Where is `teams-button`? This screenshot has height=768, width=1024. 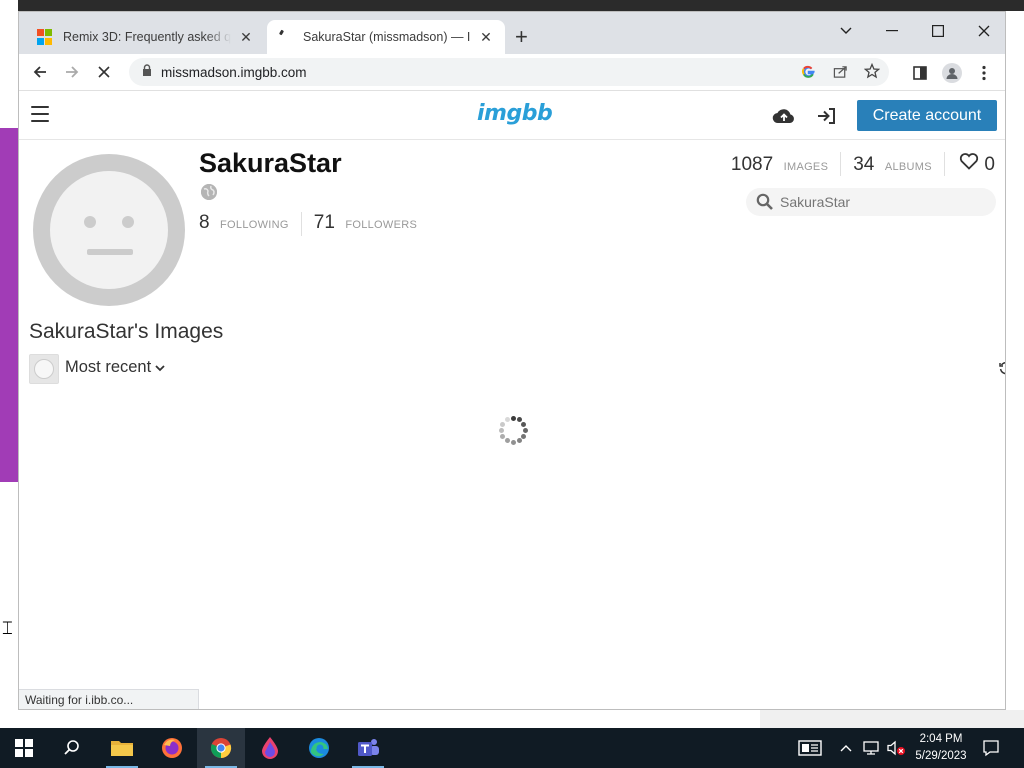
teams-button is located at coordinates (368, 748).